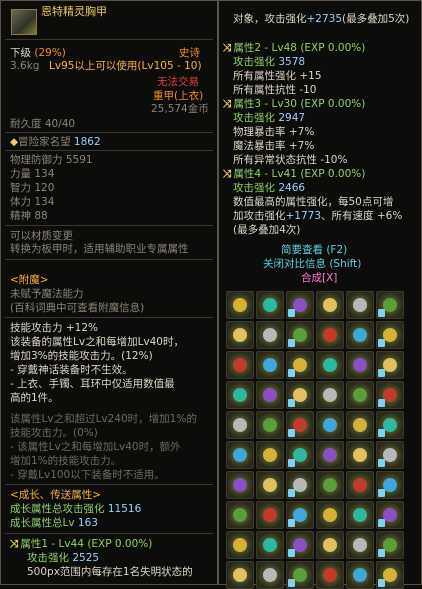  Describe the element at coordinates (14, 142) in the screenshot. I see `fame-icon: ◆` at that location.